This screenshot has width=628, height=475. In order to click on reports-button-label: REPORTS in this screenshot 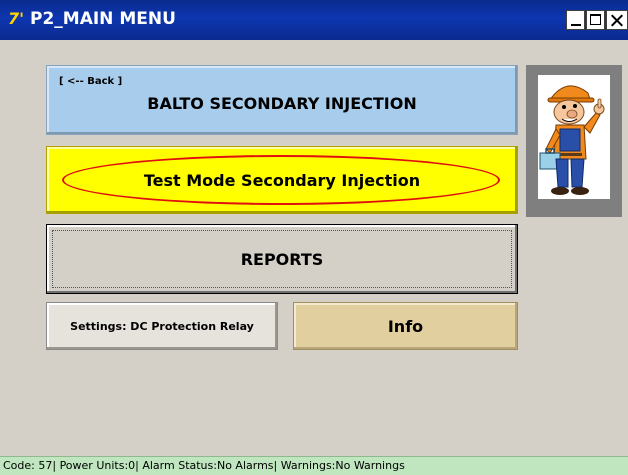, I will do `click(282, 259)`.